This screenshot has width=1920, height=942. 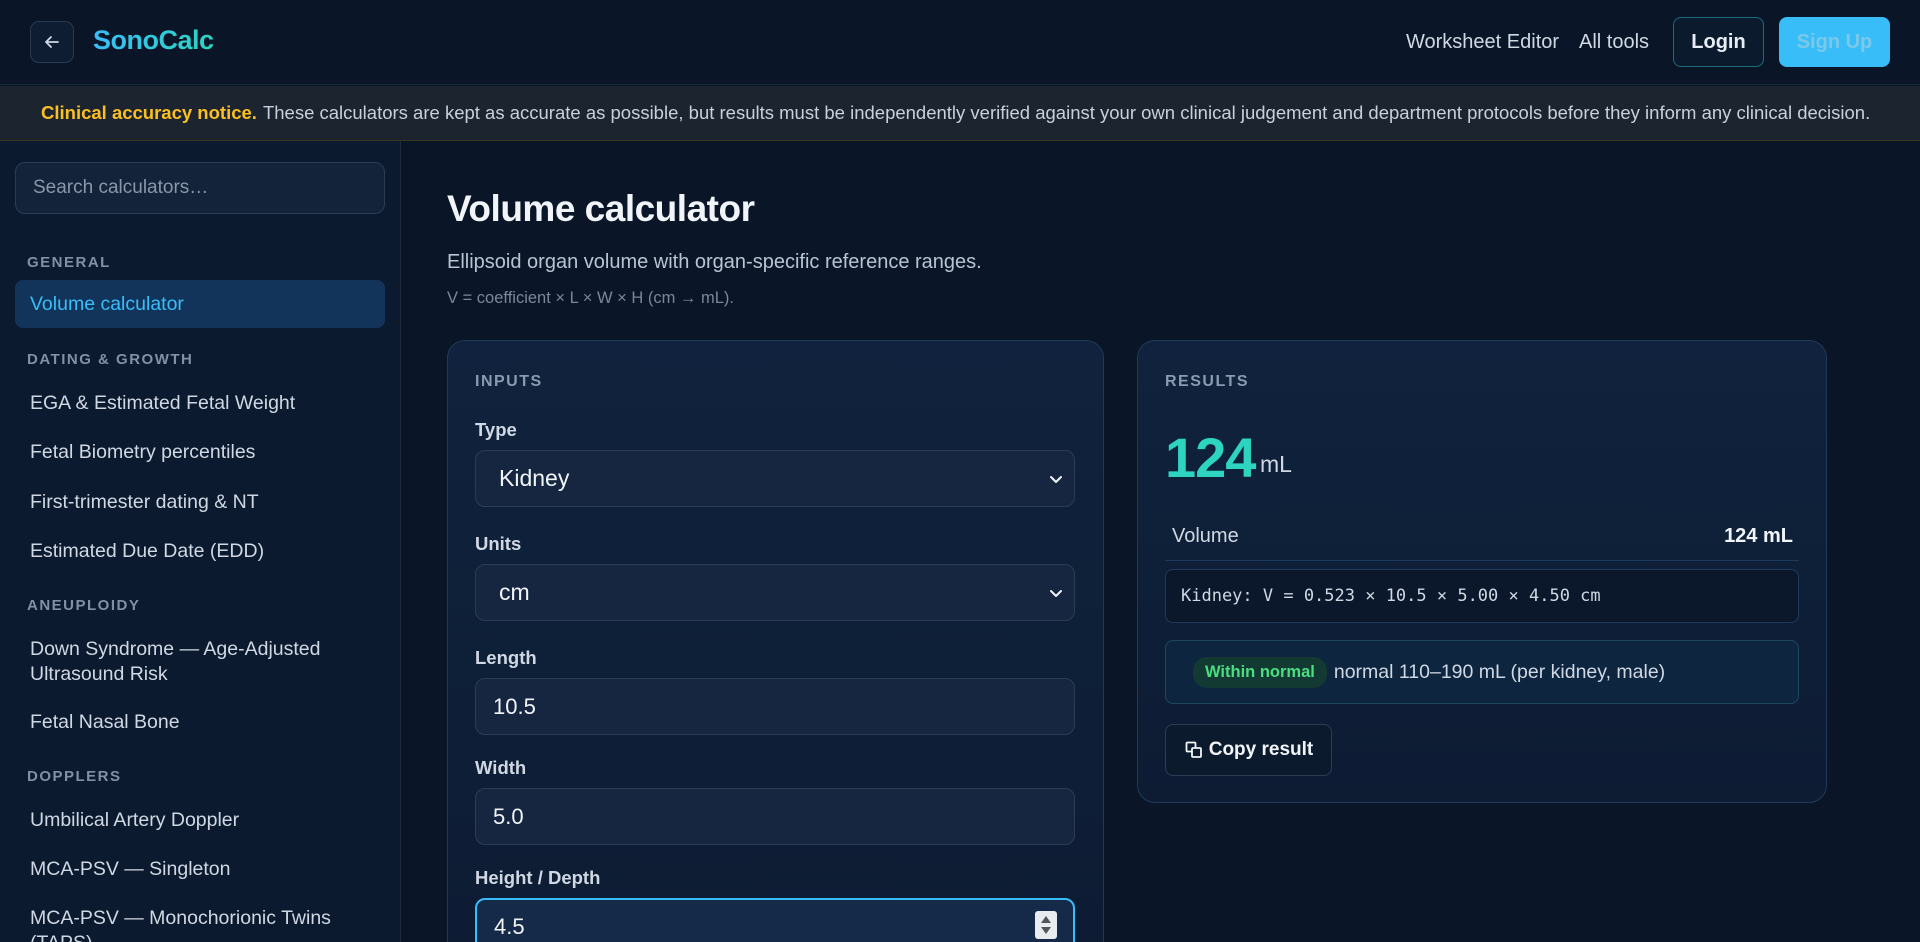 What do you see at coordinates (1482, 537) in the screenshot?
I see `volume-row: Volume 124 mL` at bounding box center [1482, 537].